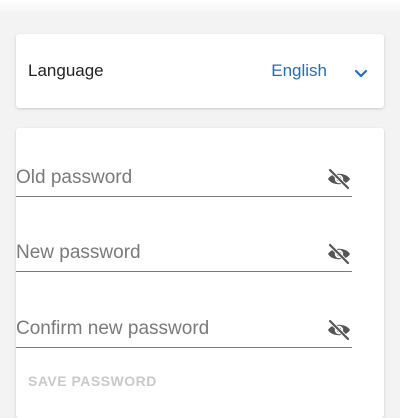 This screenshot has height=418, width=400. I want to click on confirm-password-input, so click(161, 329).